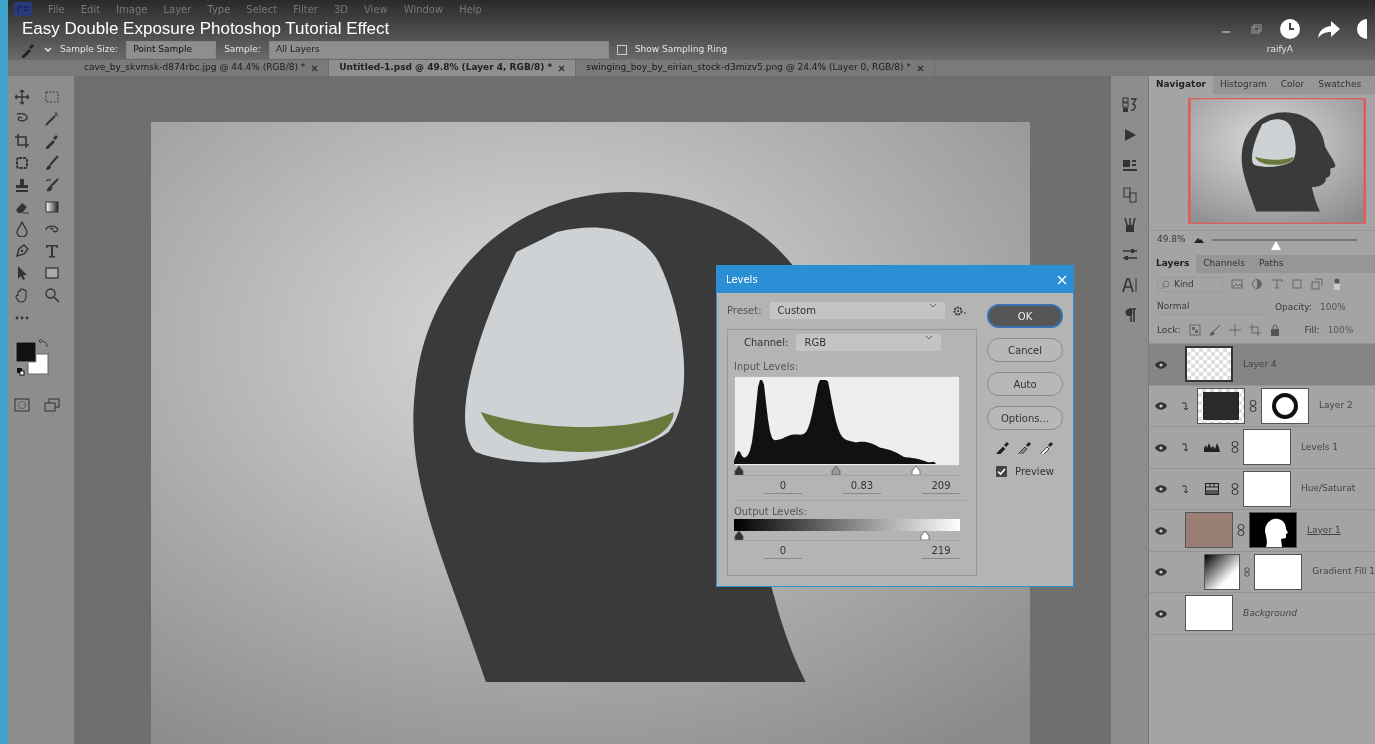 The width and height of the screenshot is (1375, 744). Describe the element at coordinates (132, 9) in the screenshot. I see `menu-item: Image` at that location.